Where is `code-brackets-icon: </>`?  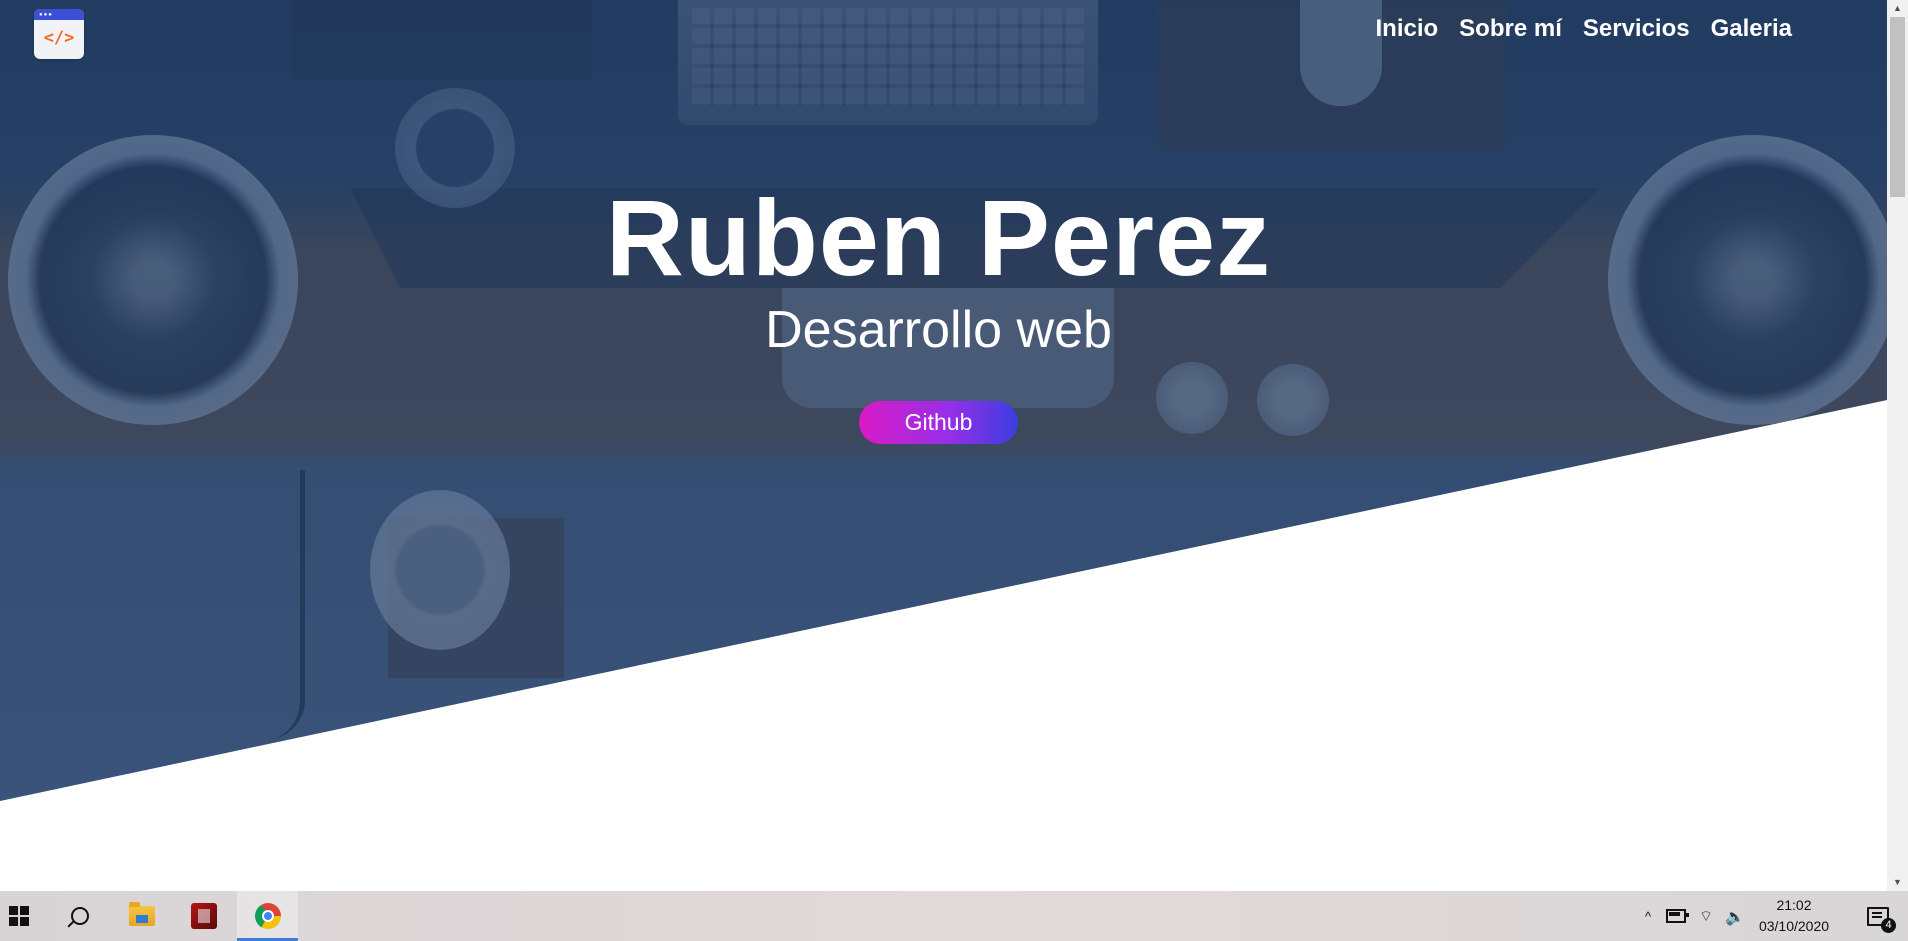 code-brackets-icon: </> is located at coordinates (59, 38).